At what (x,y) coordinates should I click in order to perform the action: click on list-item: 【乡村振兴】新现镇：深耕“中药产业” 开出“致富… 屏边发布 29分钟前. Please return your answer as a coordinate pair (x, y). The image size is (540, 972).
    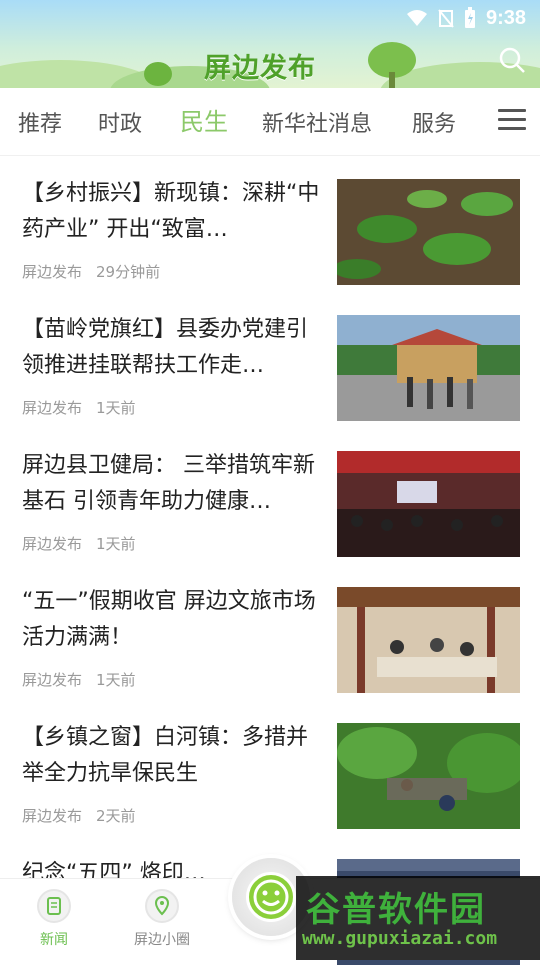
    Looking at the image, I should click on (270, 224).